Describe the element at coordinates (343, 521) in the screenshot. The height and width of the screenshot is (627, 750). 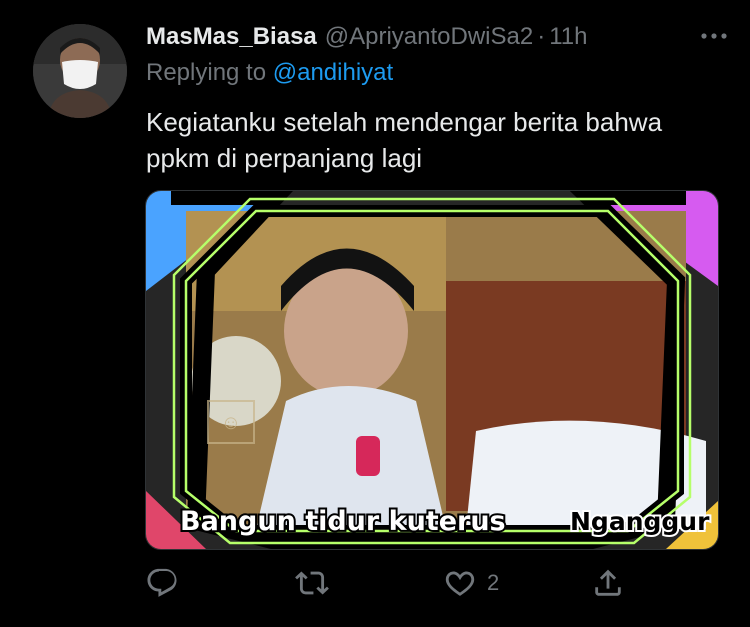
I see `caption-text-1: Bangun tidur kuterus` at that location.